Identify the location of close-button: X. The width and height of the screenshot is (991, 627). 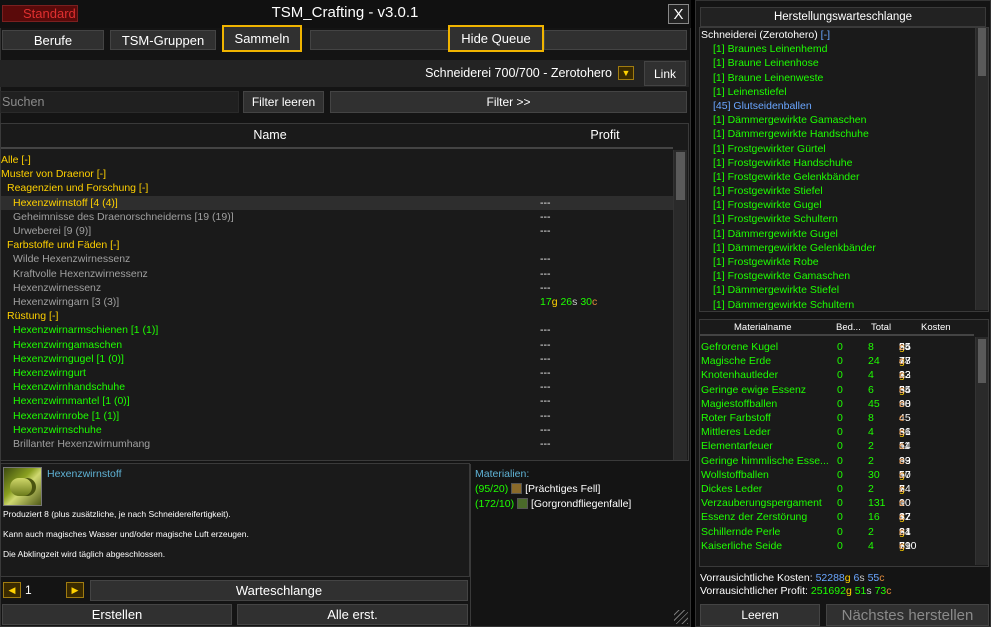
(678, 14).